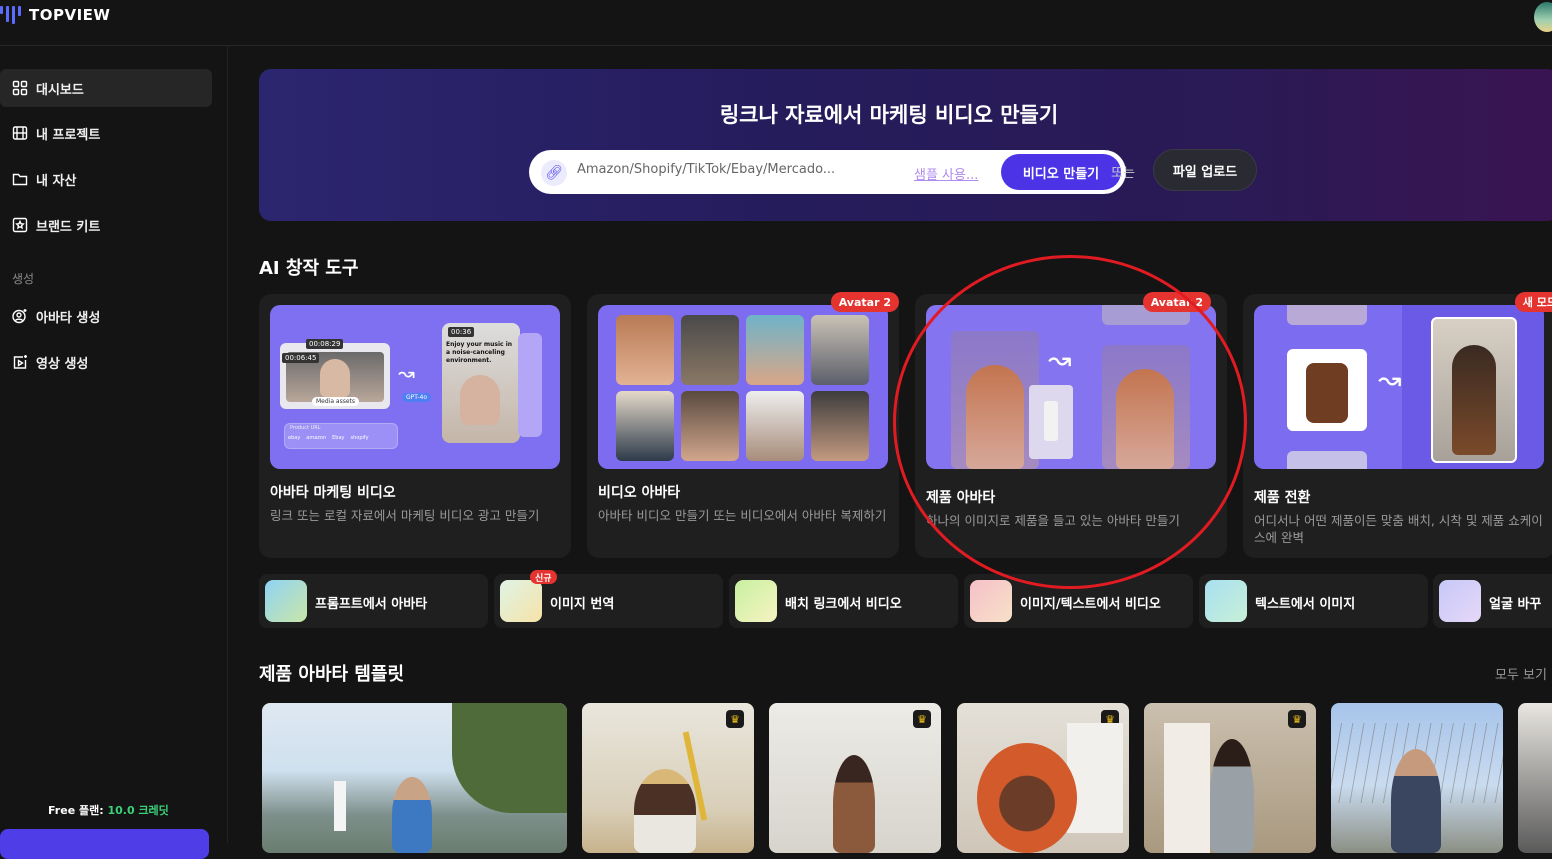 The width and height of the screenshot is (1552, 859). What do you see at coordinates (60, 90) in the screenshot?
I see `sidebar-item-label: 대시보드` at bounding box center [60, 90].